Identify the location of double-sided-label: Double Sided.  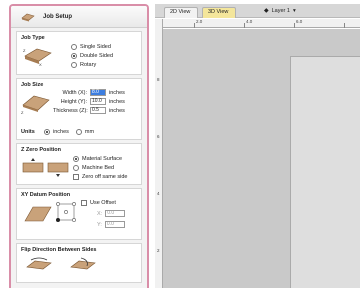
(97, 55).